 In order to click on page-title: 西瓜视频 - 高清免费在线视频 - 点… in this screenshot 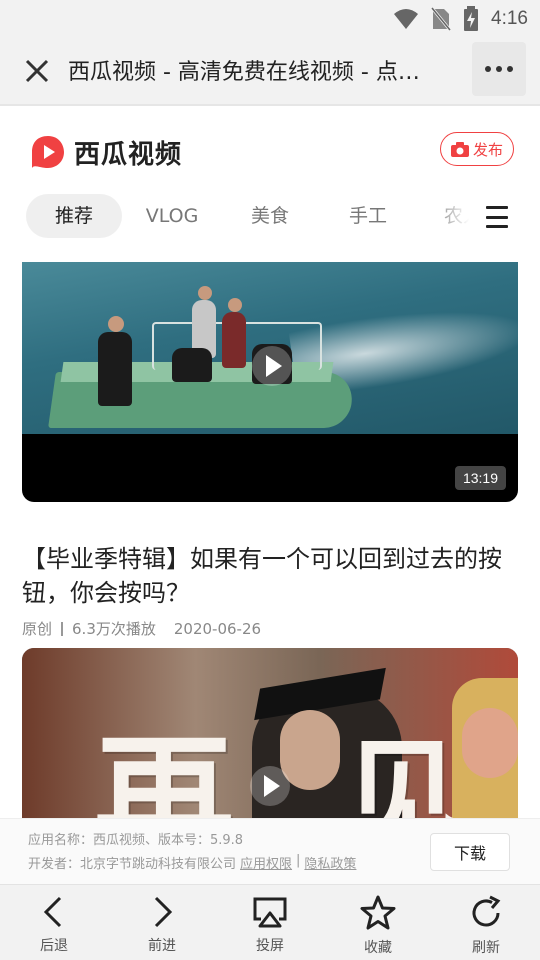, I will do `click(244, 72)`.